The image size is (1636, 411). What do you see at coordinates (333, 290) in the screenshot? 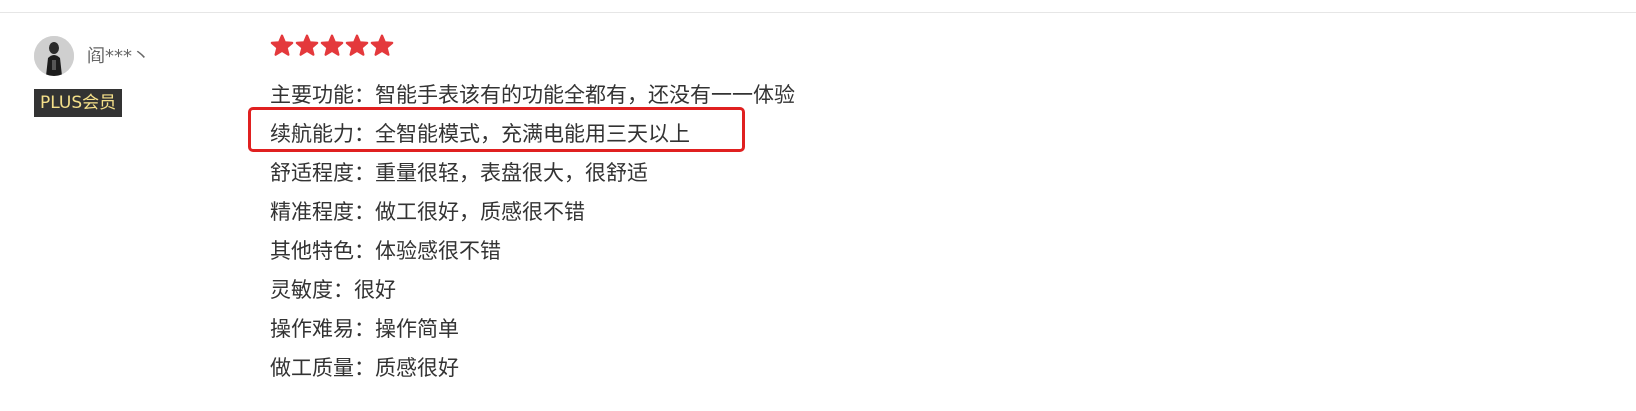
I see `review-line: 灵敏度：很好` at bounding box center [333, 290].